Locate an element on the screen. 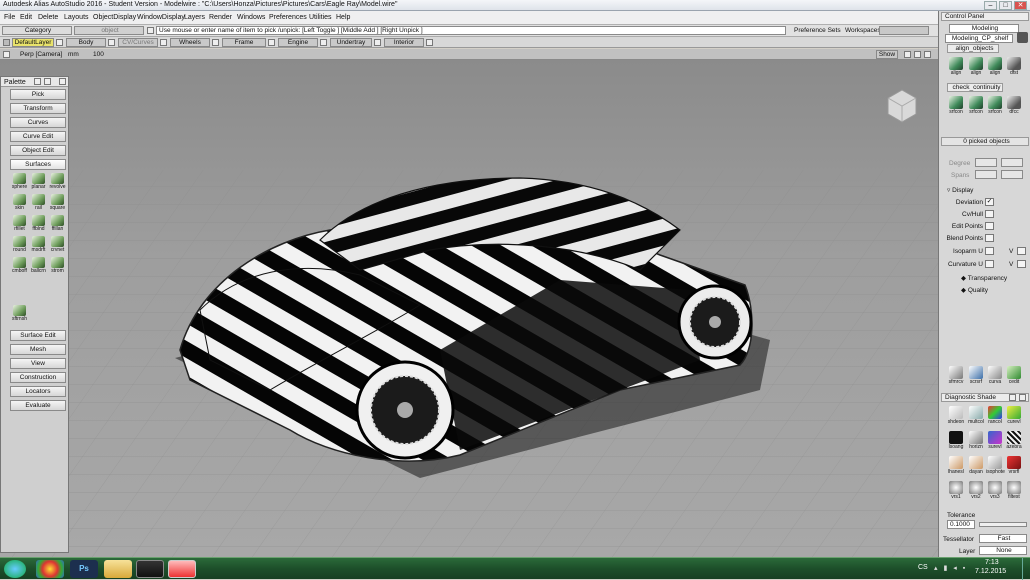  horizn-tool: horizn is located at coordinates (976, 441).